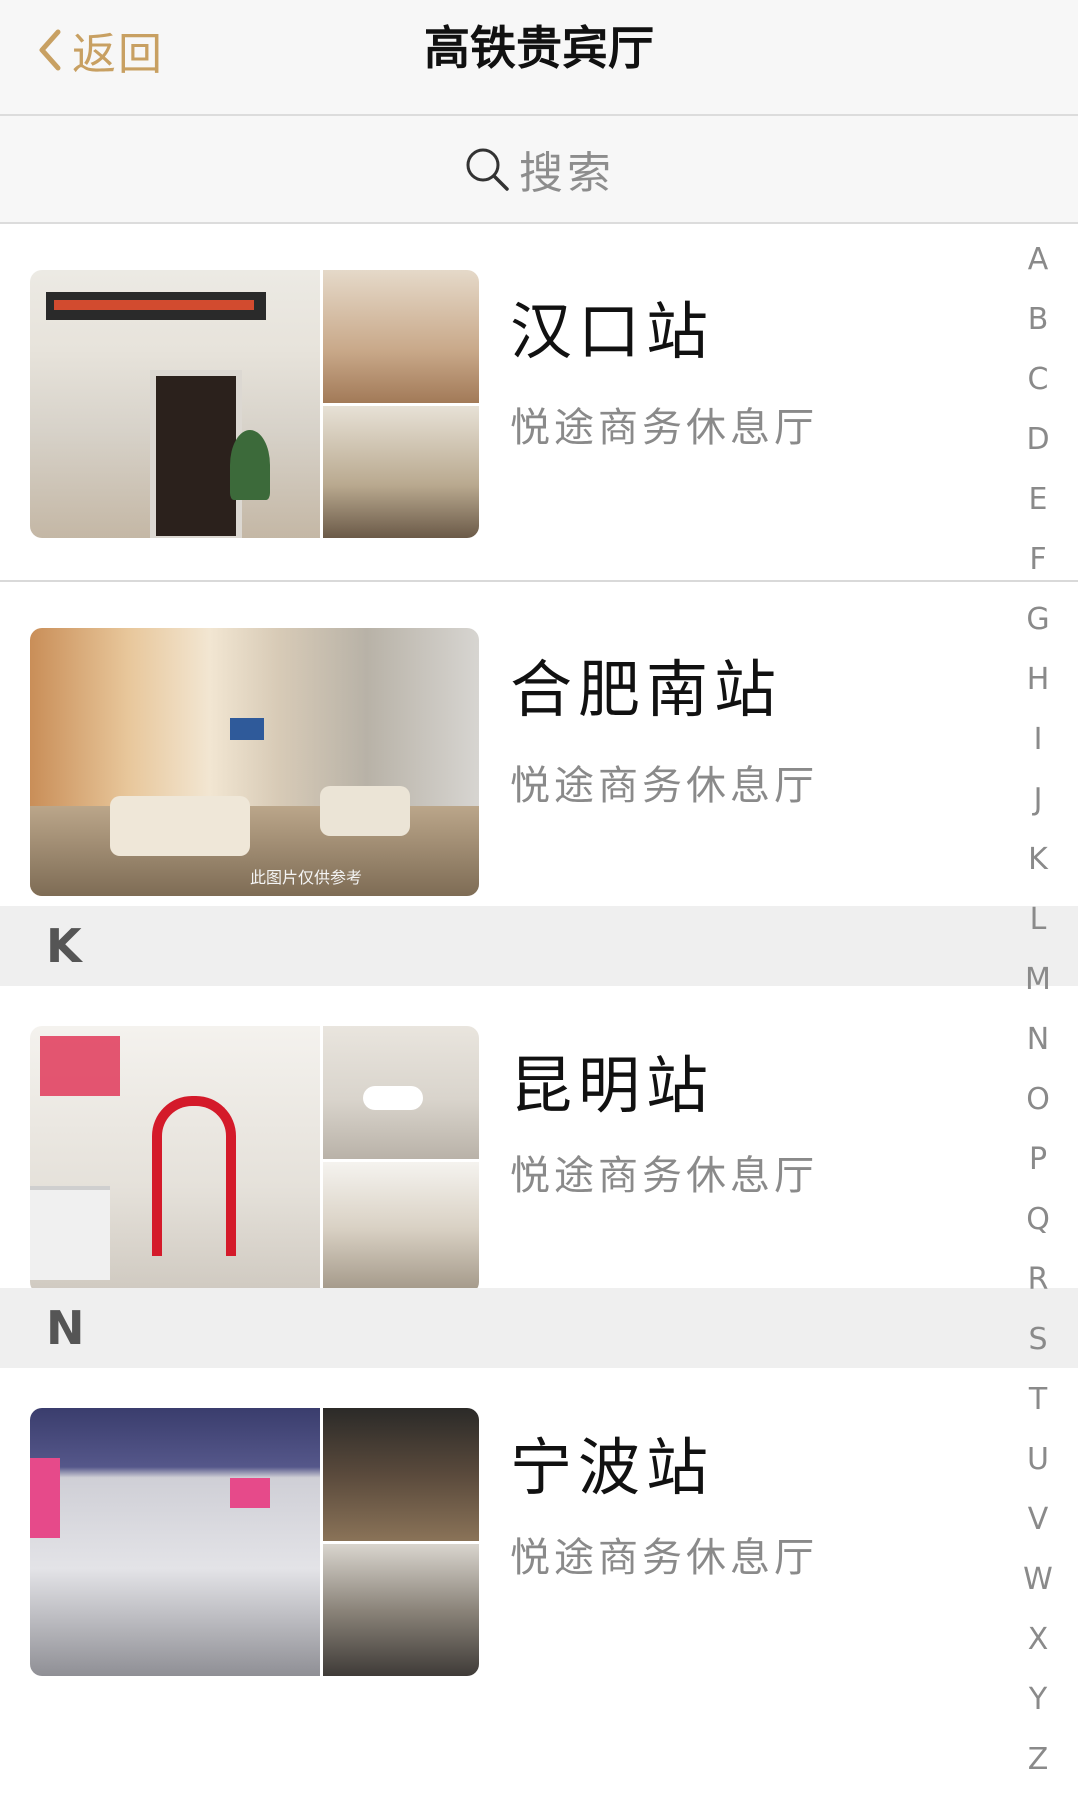 This screenshot has width=1078, height=1797. What do you see at coordinates (64, 946) in the screenshot?
I see `section-letter: K` at bounding box center [64, 946].